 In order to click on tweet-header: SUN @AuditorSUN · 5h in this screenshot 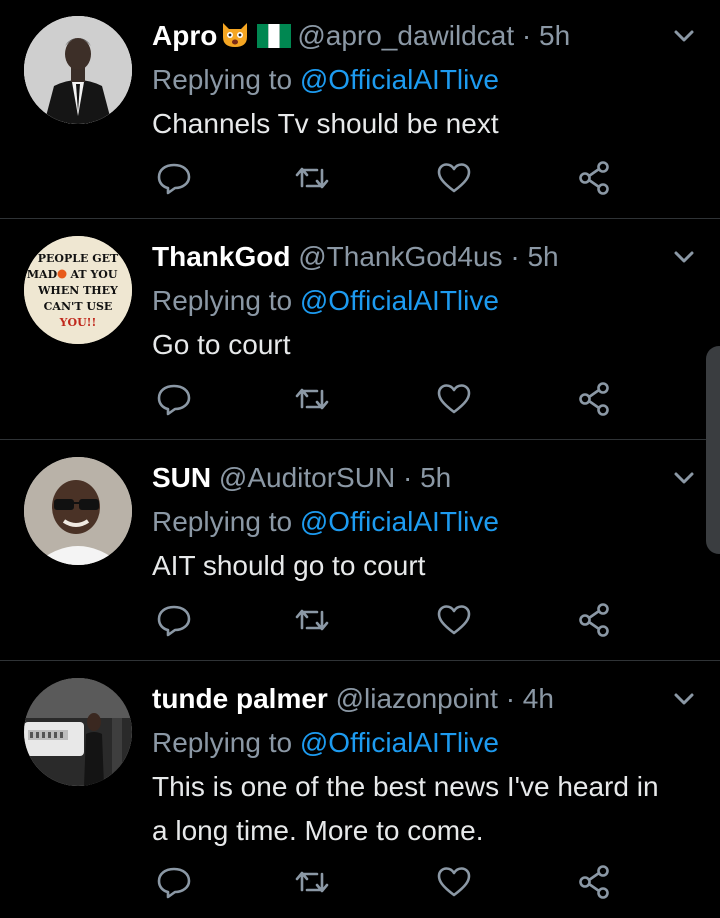, I will do `click(421, 478)`.